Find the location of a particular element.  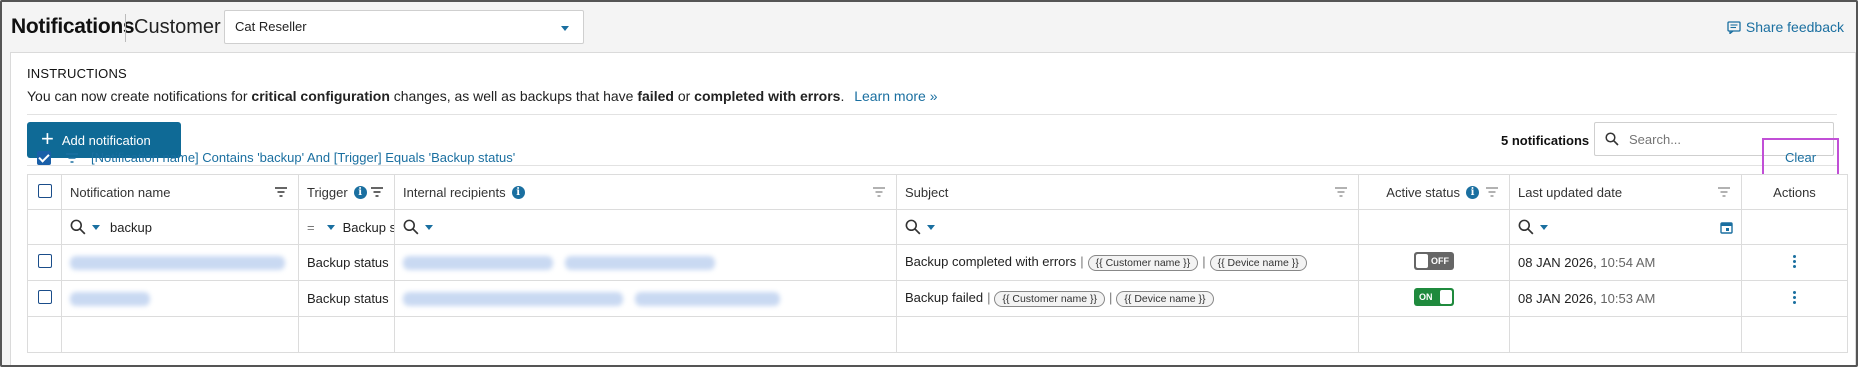

subject-text: Backup completed with errors is located at coordinates (991, 262).